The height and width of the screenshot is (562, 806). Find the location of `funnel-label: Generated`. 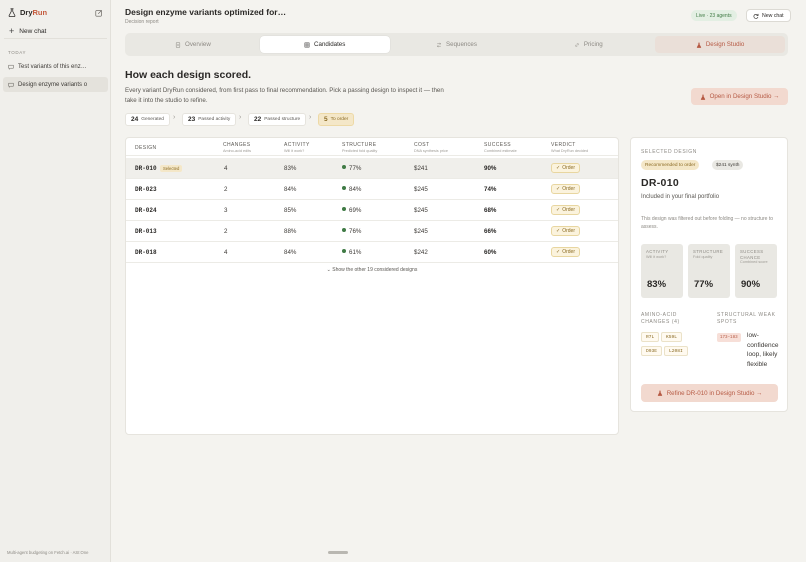

funnel-label: Generated is located at coordinates (152, 119).